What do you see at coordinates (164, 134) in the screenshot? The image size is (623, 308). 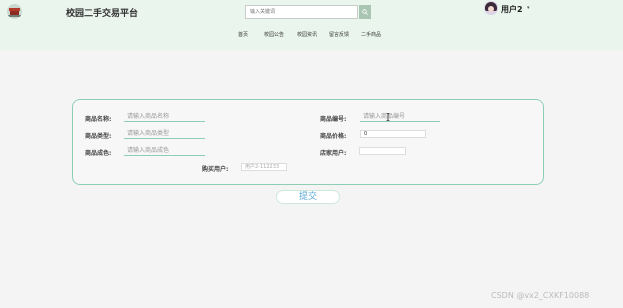 I see `product-type-field: 请输入商品类型` at bounding box center [164, 134].